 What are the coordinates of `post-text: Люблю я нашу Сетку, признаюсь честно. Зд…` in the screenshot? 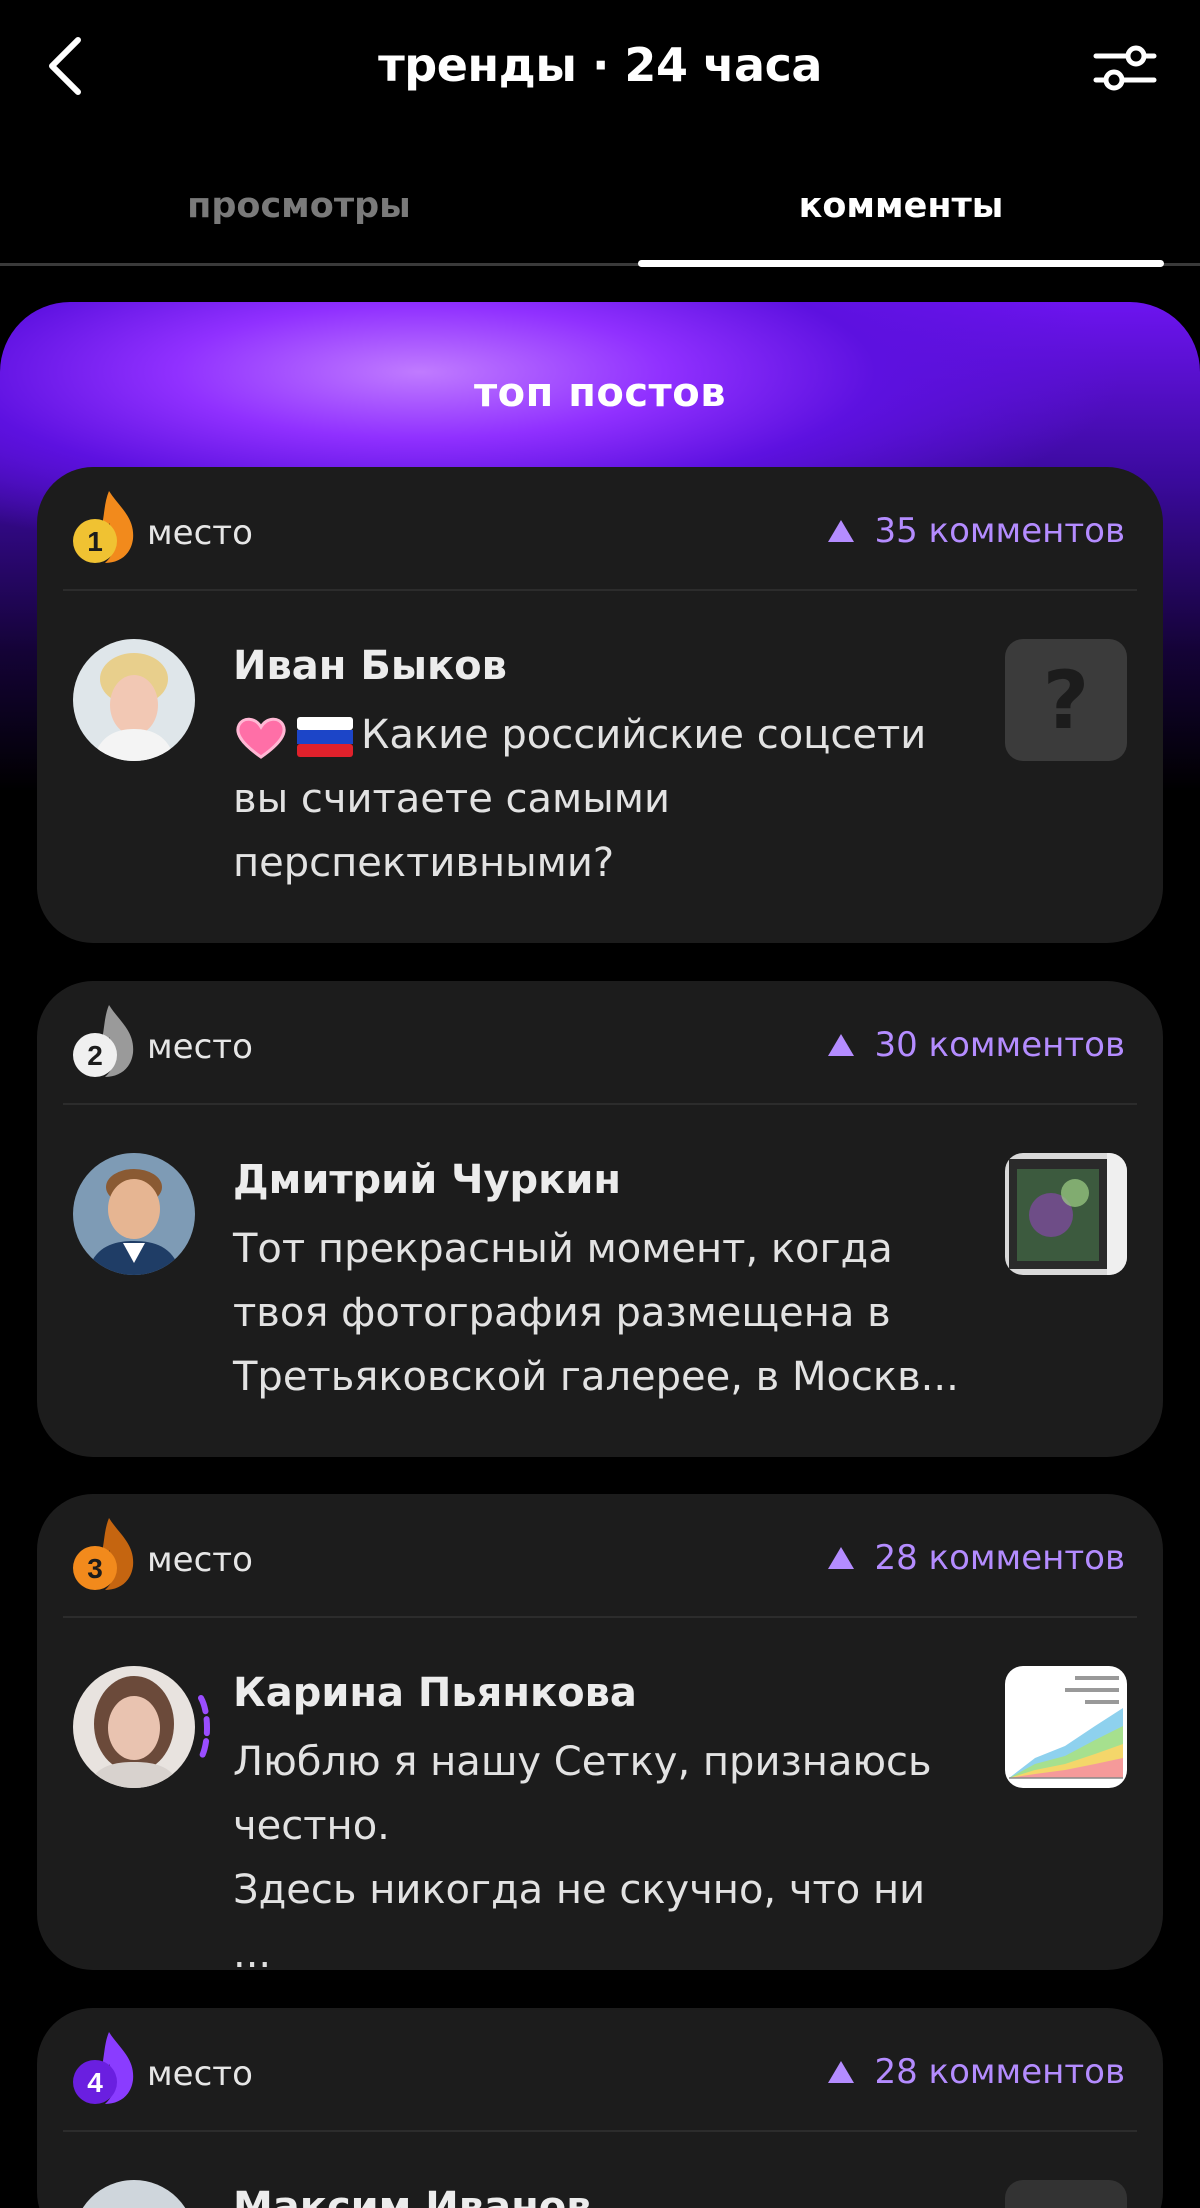 It's located at (603, 1858).